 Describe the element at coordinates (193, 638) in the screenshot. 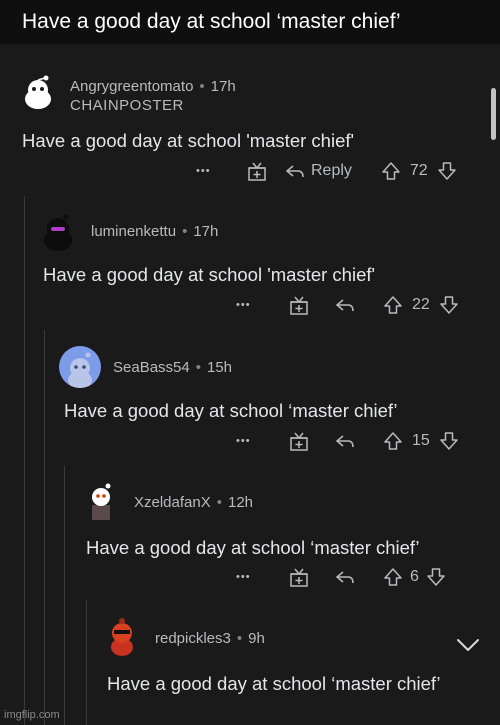

I see `author-name: redpickles3` at that location.